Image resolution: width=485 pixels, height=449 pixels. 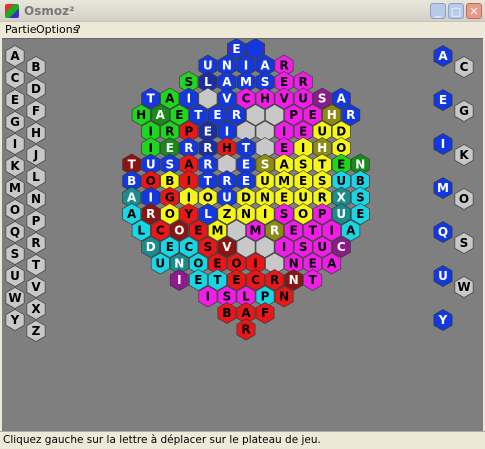 I want to click on menu-help: ?, so click(x=78, y=29).